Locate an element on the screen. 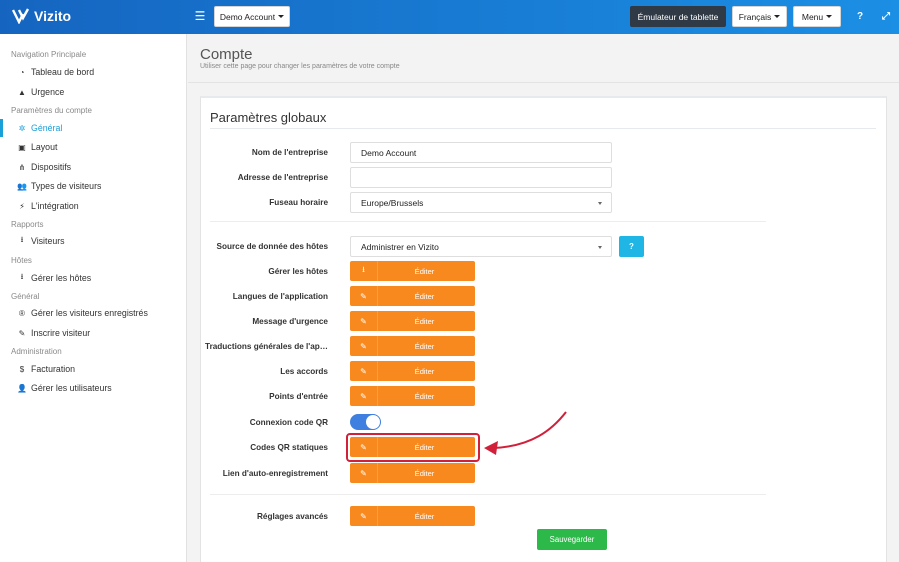 This screenshot has width=899, height=562. menu-dropdown: Menu is located at coordinates (817, 16).